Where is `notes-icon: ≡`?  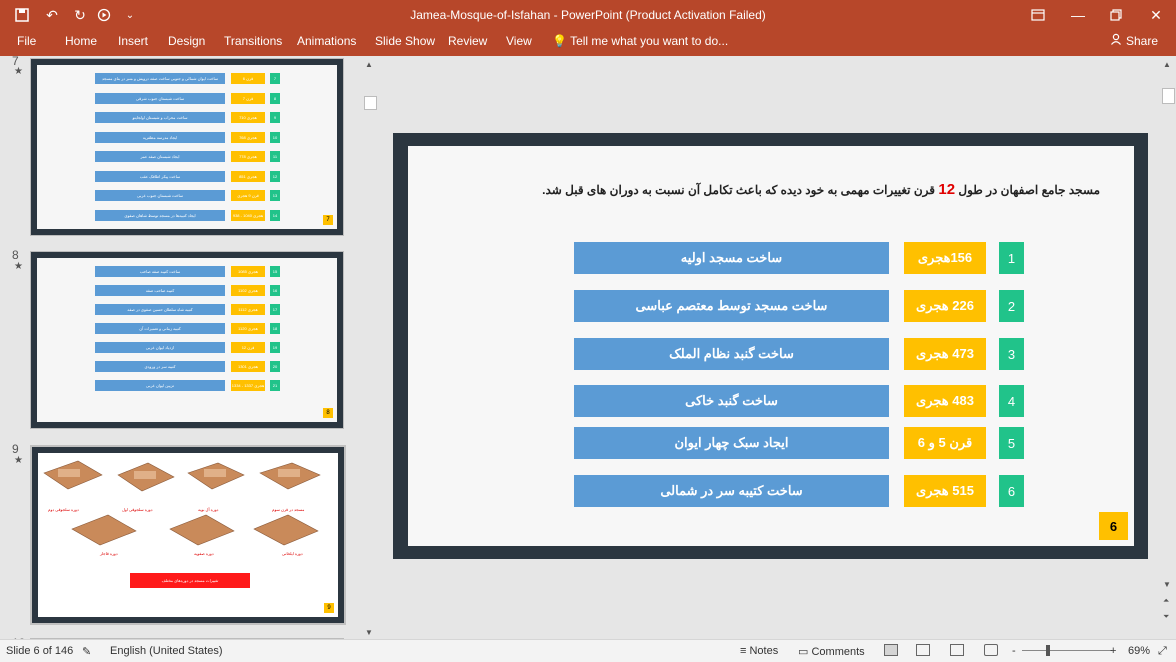 notes-icon: ≡ is located at coordinates (743, 651).